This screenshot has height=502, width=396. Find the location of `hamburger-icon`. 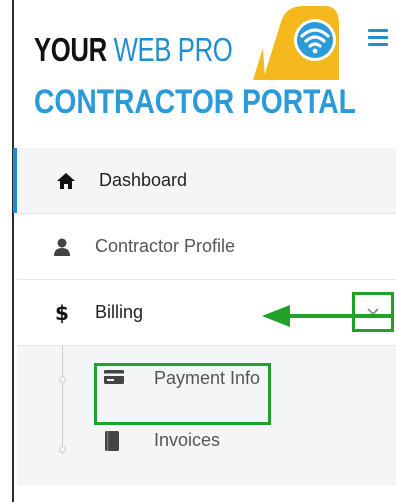

hamburger-icon is located at coordinates (378, 38).